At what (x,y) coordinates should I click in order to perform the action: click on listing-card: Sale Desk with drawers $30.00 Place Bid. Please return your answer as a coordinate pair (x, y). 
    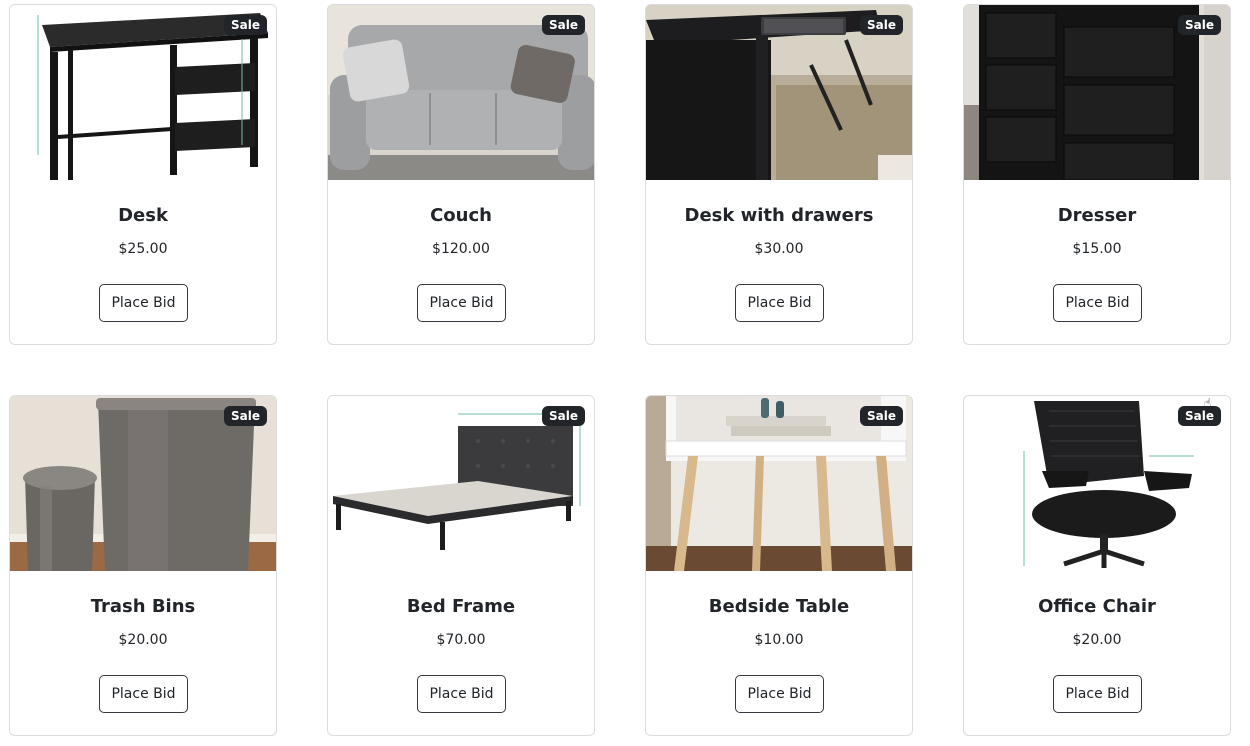
    Looking at the image, I should click on (779, 174).